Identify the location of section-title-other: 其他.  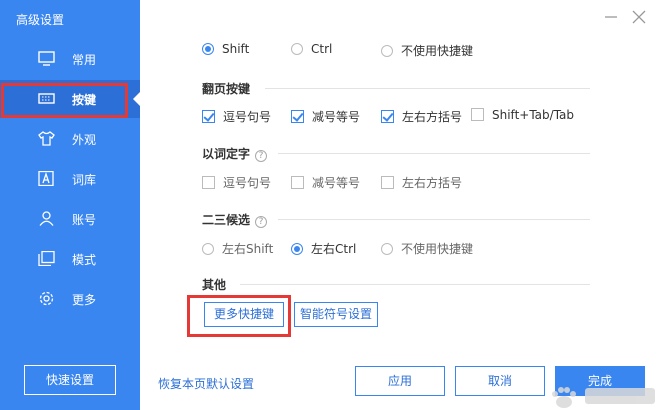
(214, 285).